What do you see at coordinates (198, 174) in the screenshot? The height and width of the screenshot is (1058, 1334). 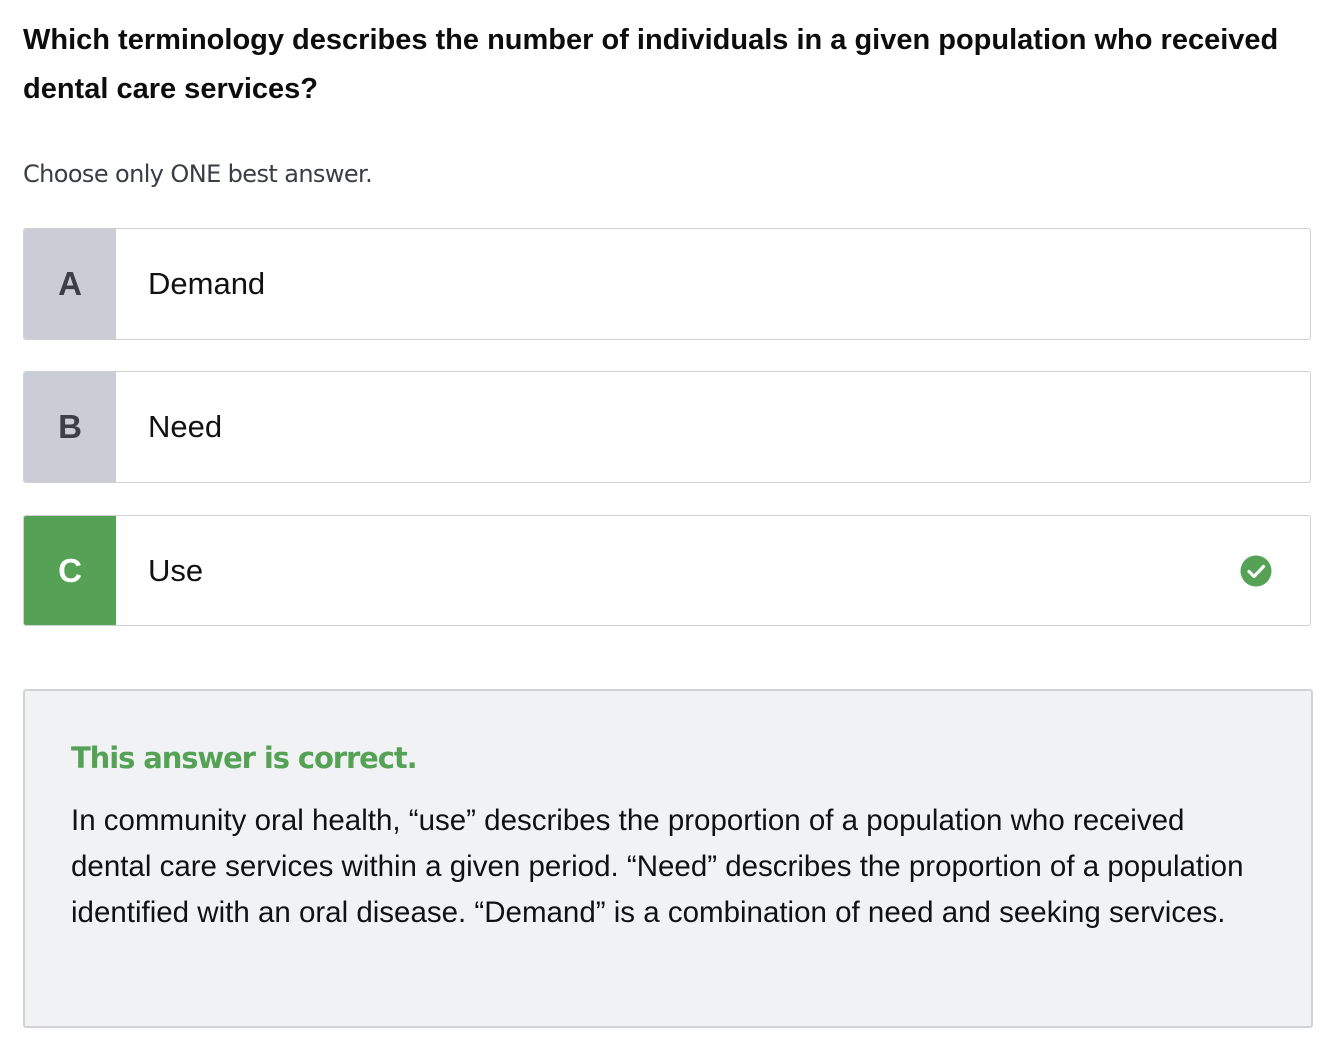 I see `answer-instruction: Choose only ONE best answer.` at bounding box center [198, 174].